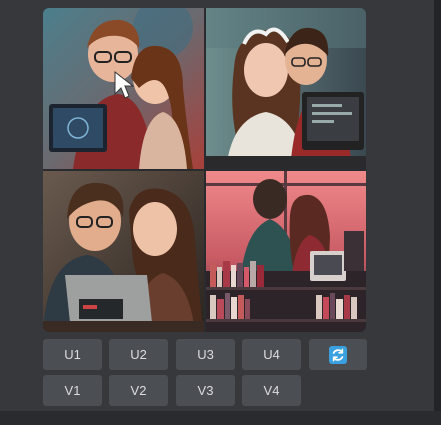  Describe the element at coordinates (205, 390) in the screenshot. I see `variation-3-button: V3` at that location.